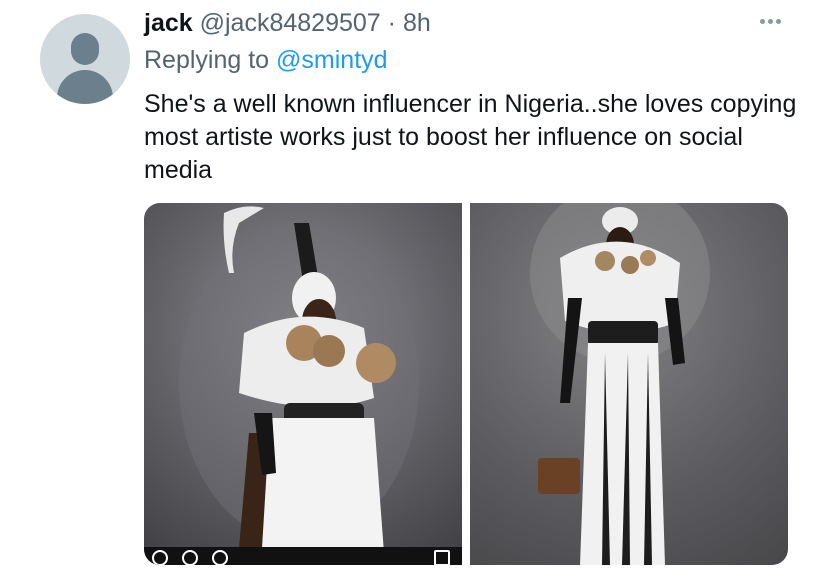  Describe the element at coordinates (85, 87) in the screenshot. I see `avatar-body-shape` at that location.